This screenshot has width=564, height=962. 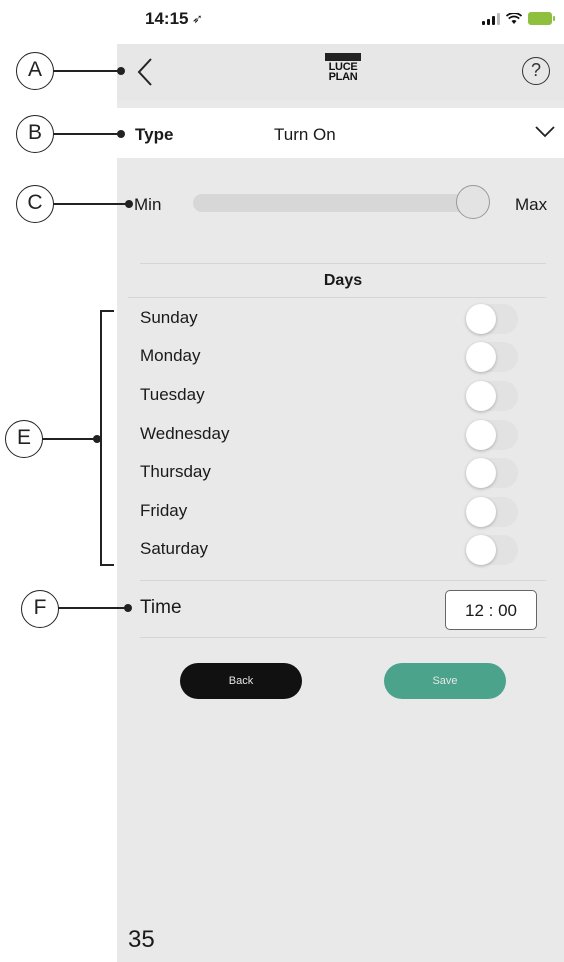 What do you see at coordinates (40, 609) in the screenshot?
I see `callout-f: F` at bounding box center [40, 609].